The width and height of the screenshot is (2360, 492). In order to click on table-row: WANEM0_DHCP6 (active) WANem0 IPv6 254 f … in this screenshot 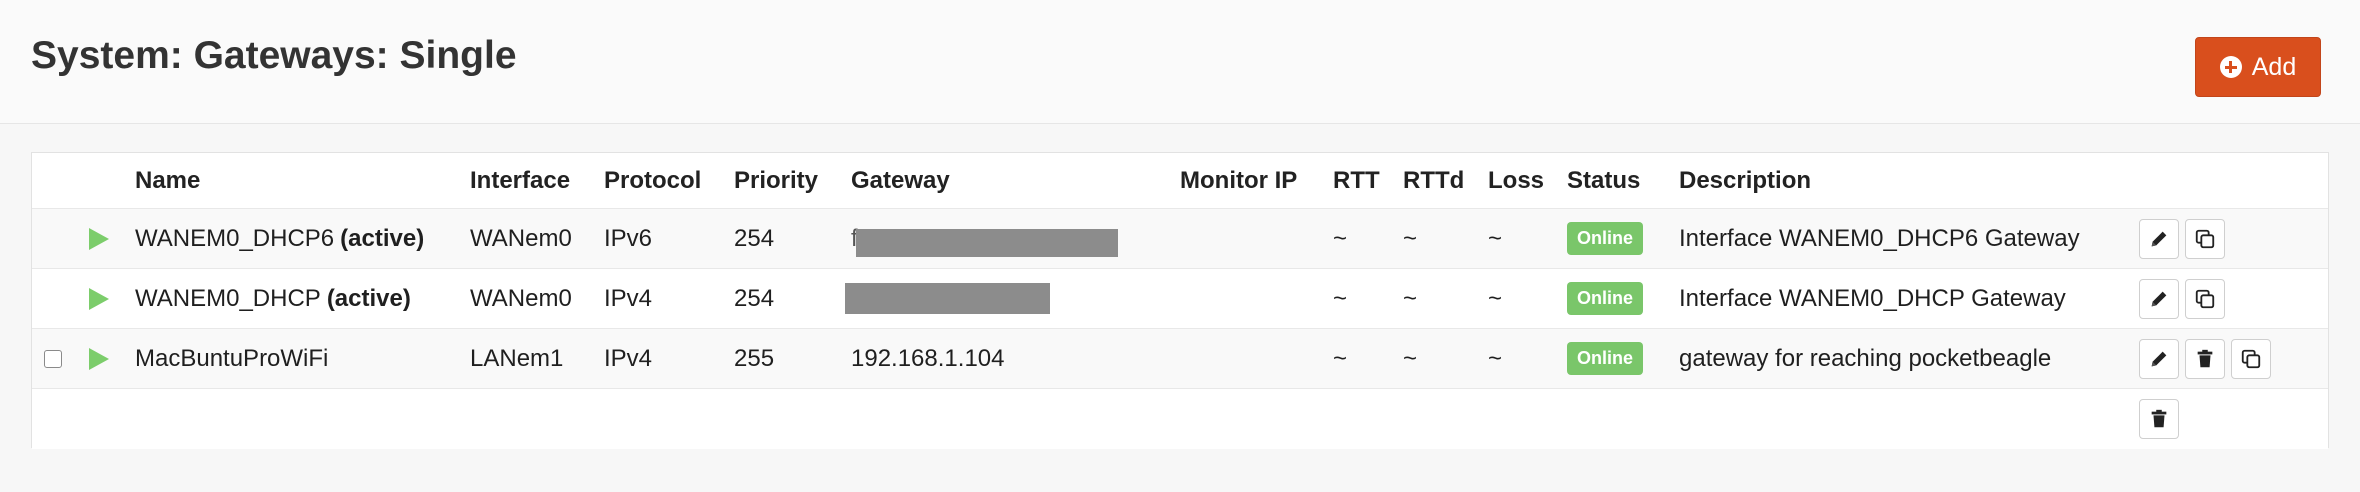, I will do `click(1180, 239)`.